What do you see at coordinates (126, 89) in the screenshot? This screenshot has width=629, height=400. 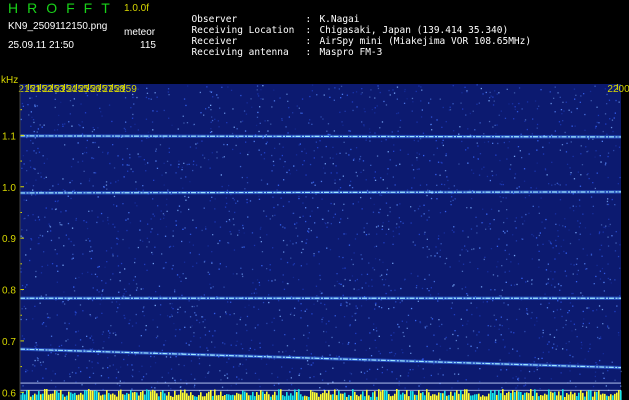 I see `x-tick-label-8: 2159` at bounding box center [126, 89].